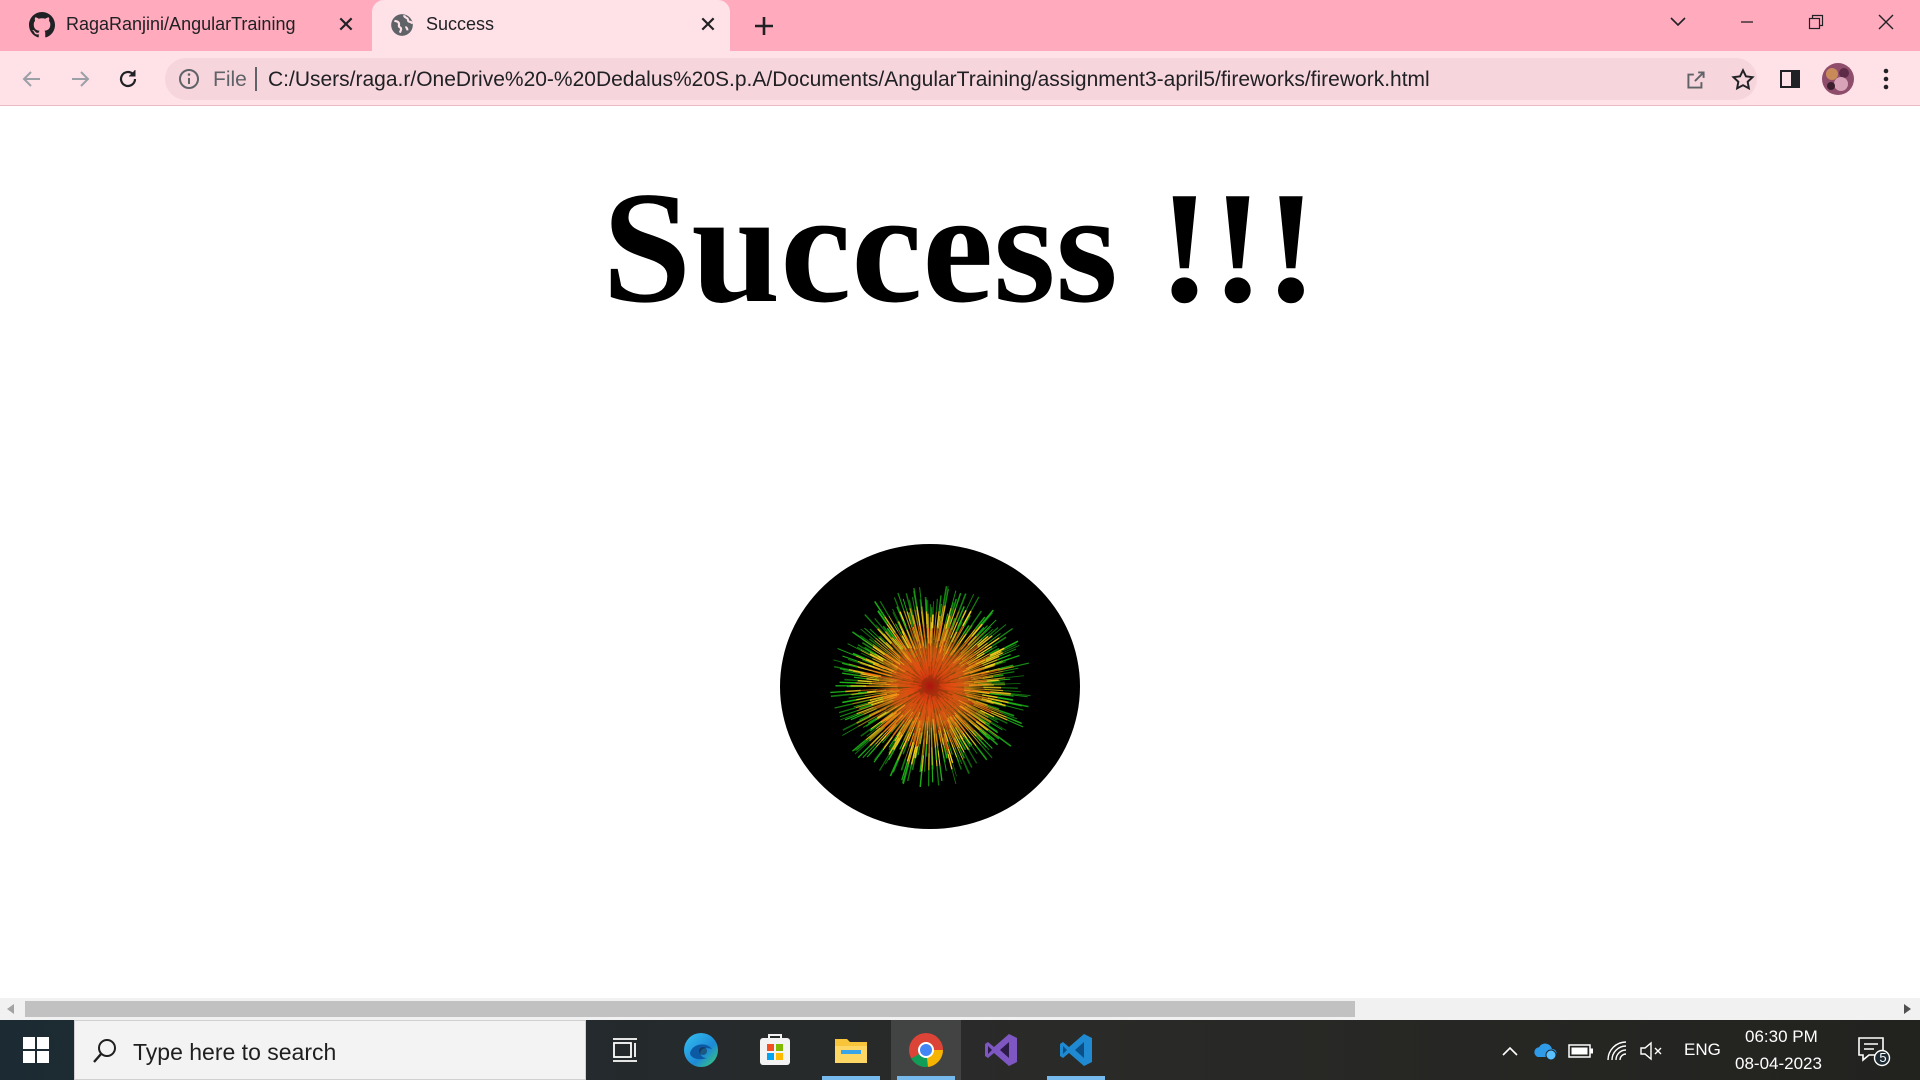  I want to click on wifi-icon, so click(1617, 1051).